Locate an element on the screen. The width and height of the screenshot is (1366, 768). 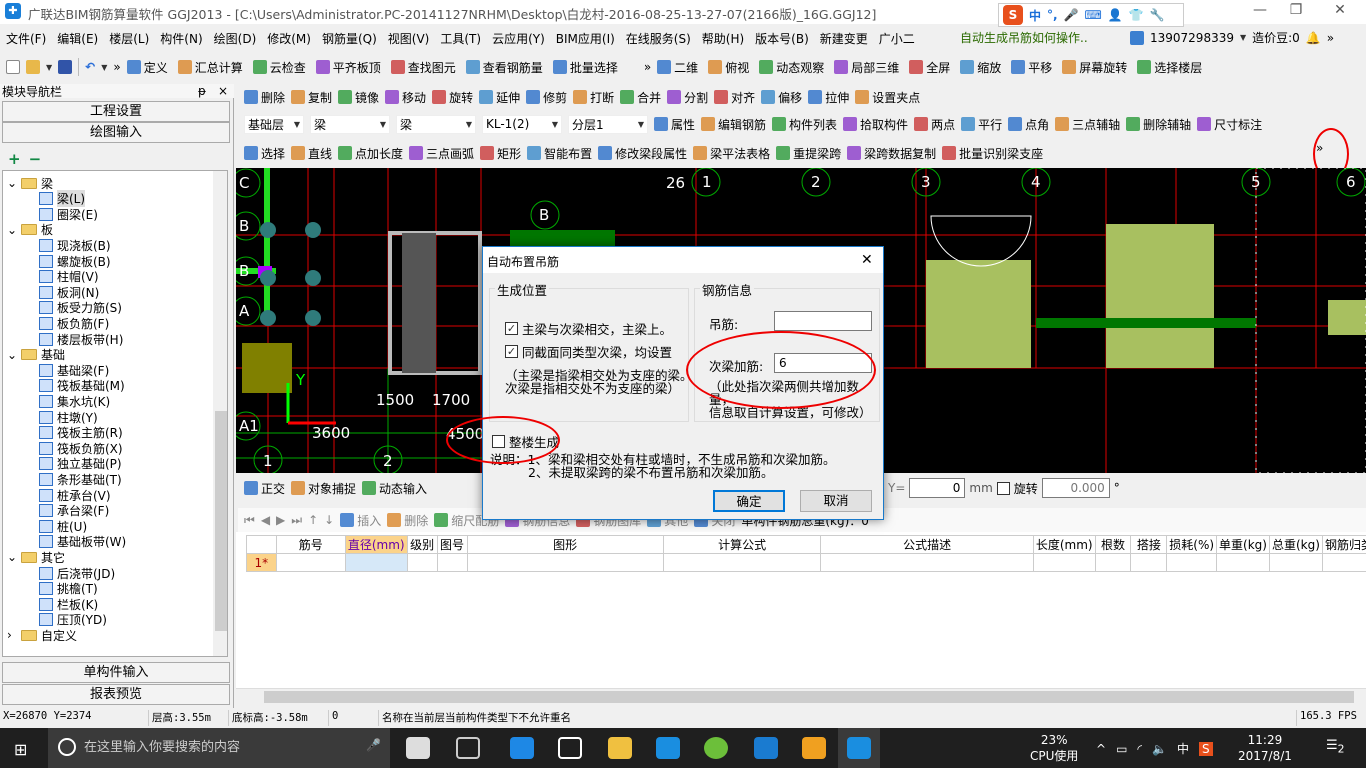
tree-item: 板洞(N) is located at coordinates (69, 292).